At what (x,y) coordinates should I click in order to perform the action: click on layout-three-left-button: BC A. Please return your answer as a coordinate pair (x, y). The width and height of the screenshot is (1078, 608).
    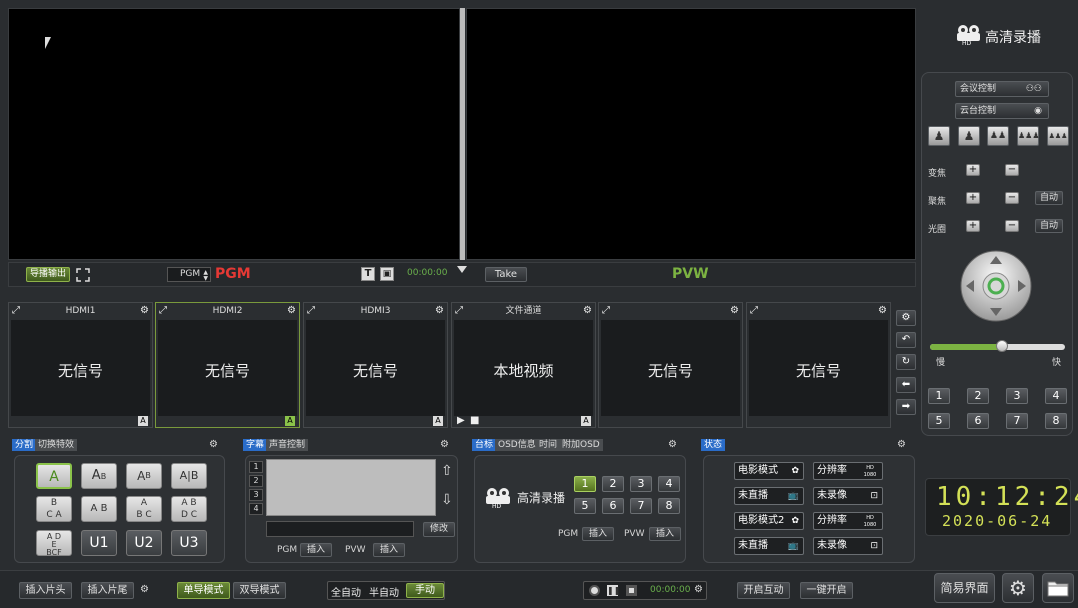
    Looking at the image, I should click on (54, 509).